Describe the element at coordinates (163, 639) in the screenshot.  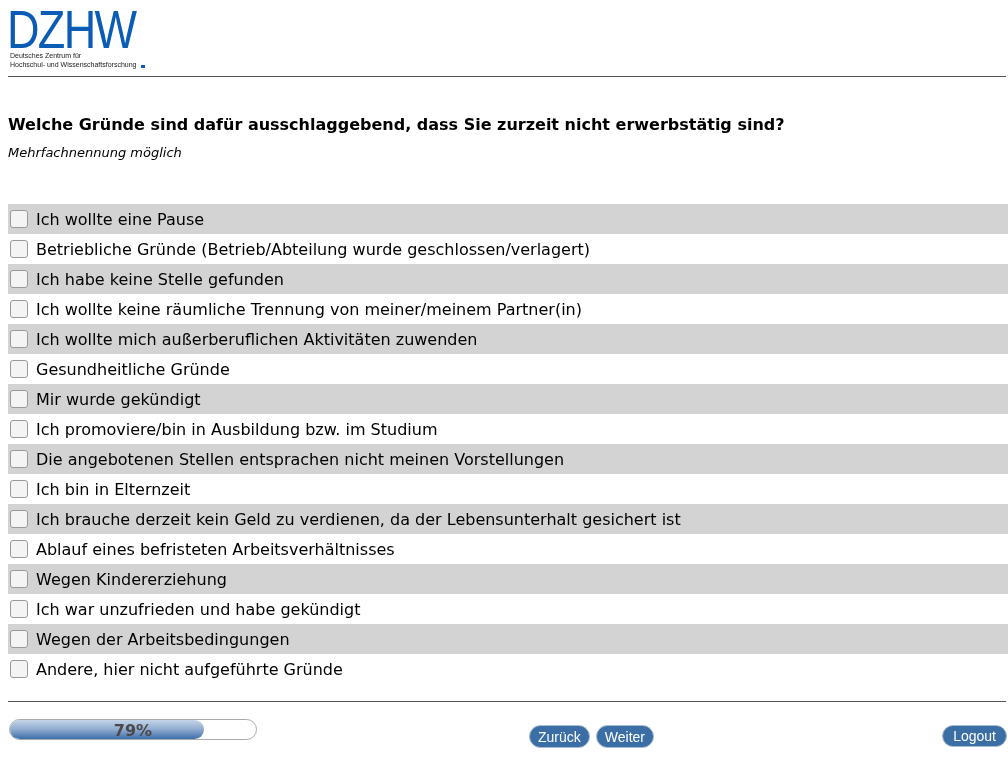
I see `option-label: Wegen der Arbeitsbedingungen` at that location.